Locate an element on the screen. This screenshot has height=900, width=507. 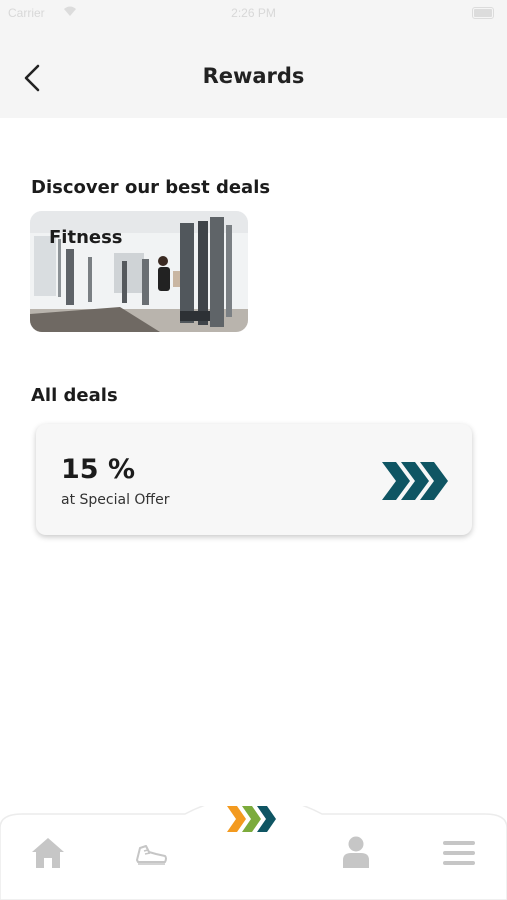
person-icon is located at coordinates (356, 852).